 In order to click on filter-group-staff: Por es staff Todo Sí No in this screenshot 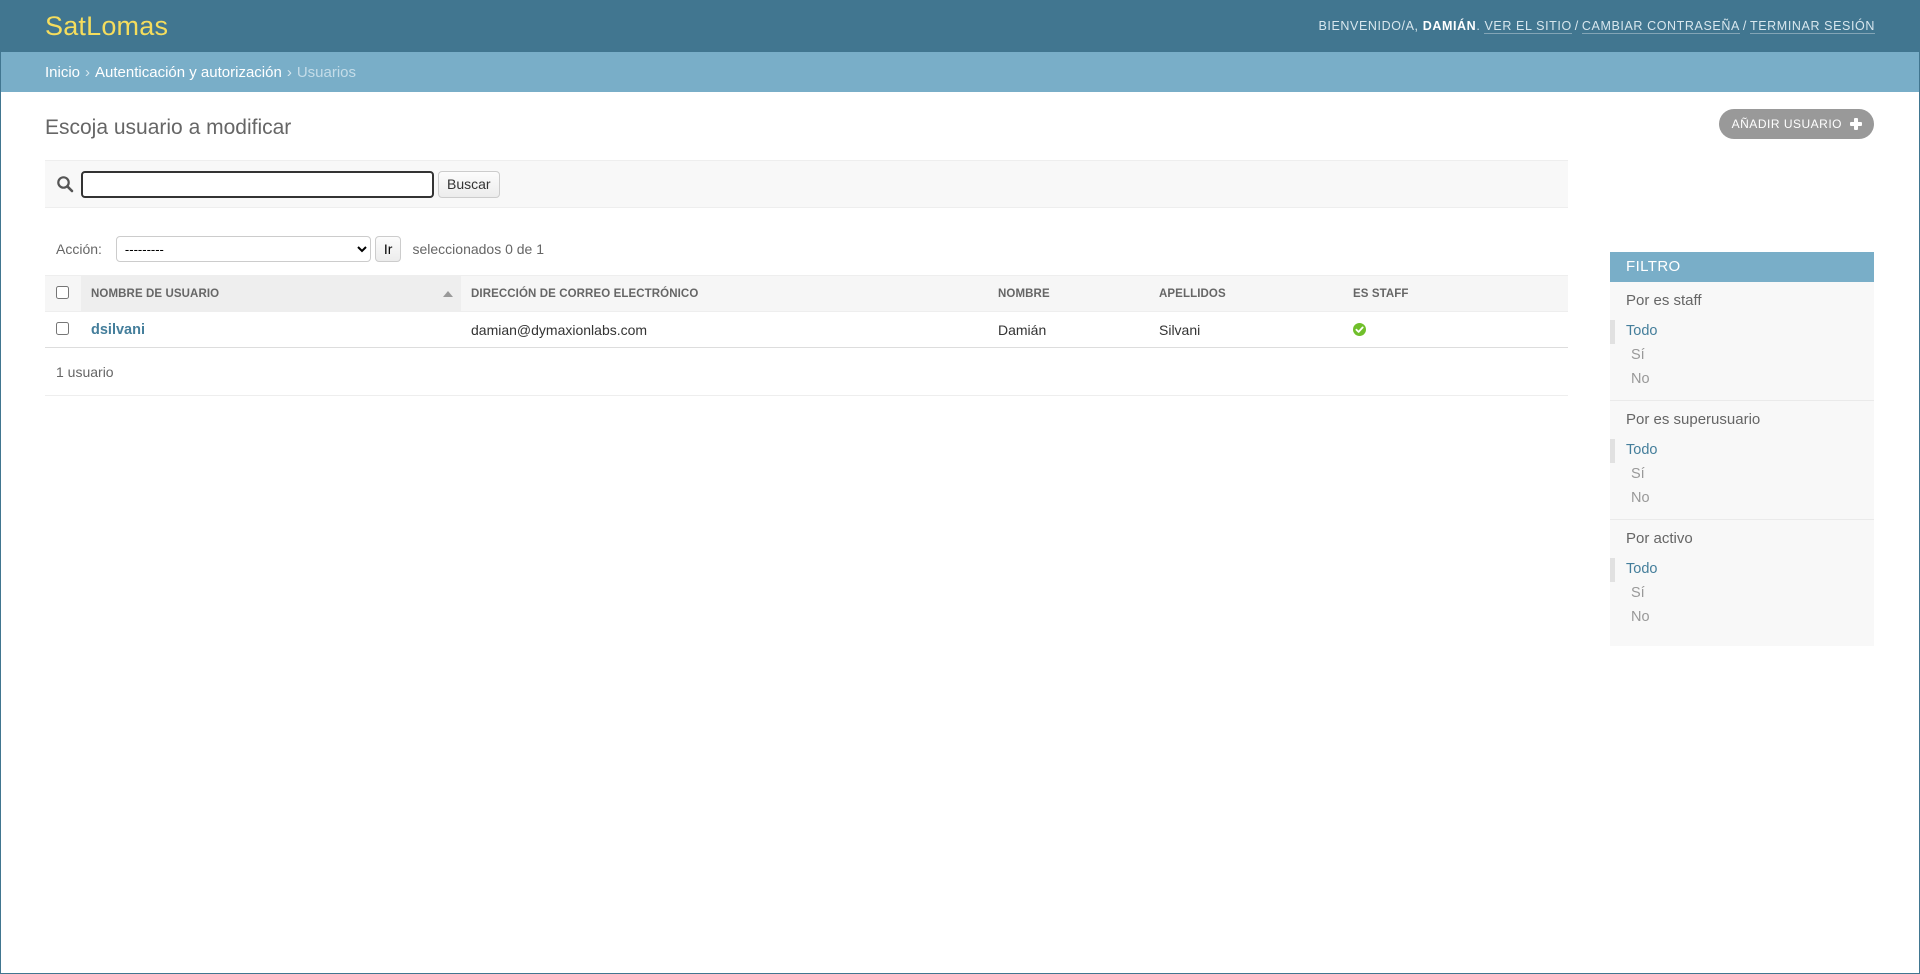, I will do `click(1742, 341)`.